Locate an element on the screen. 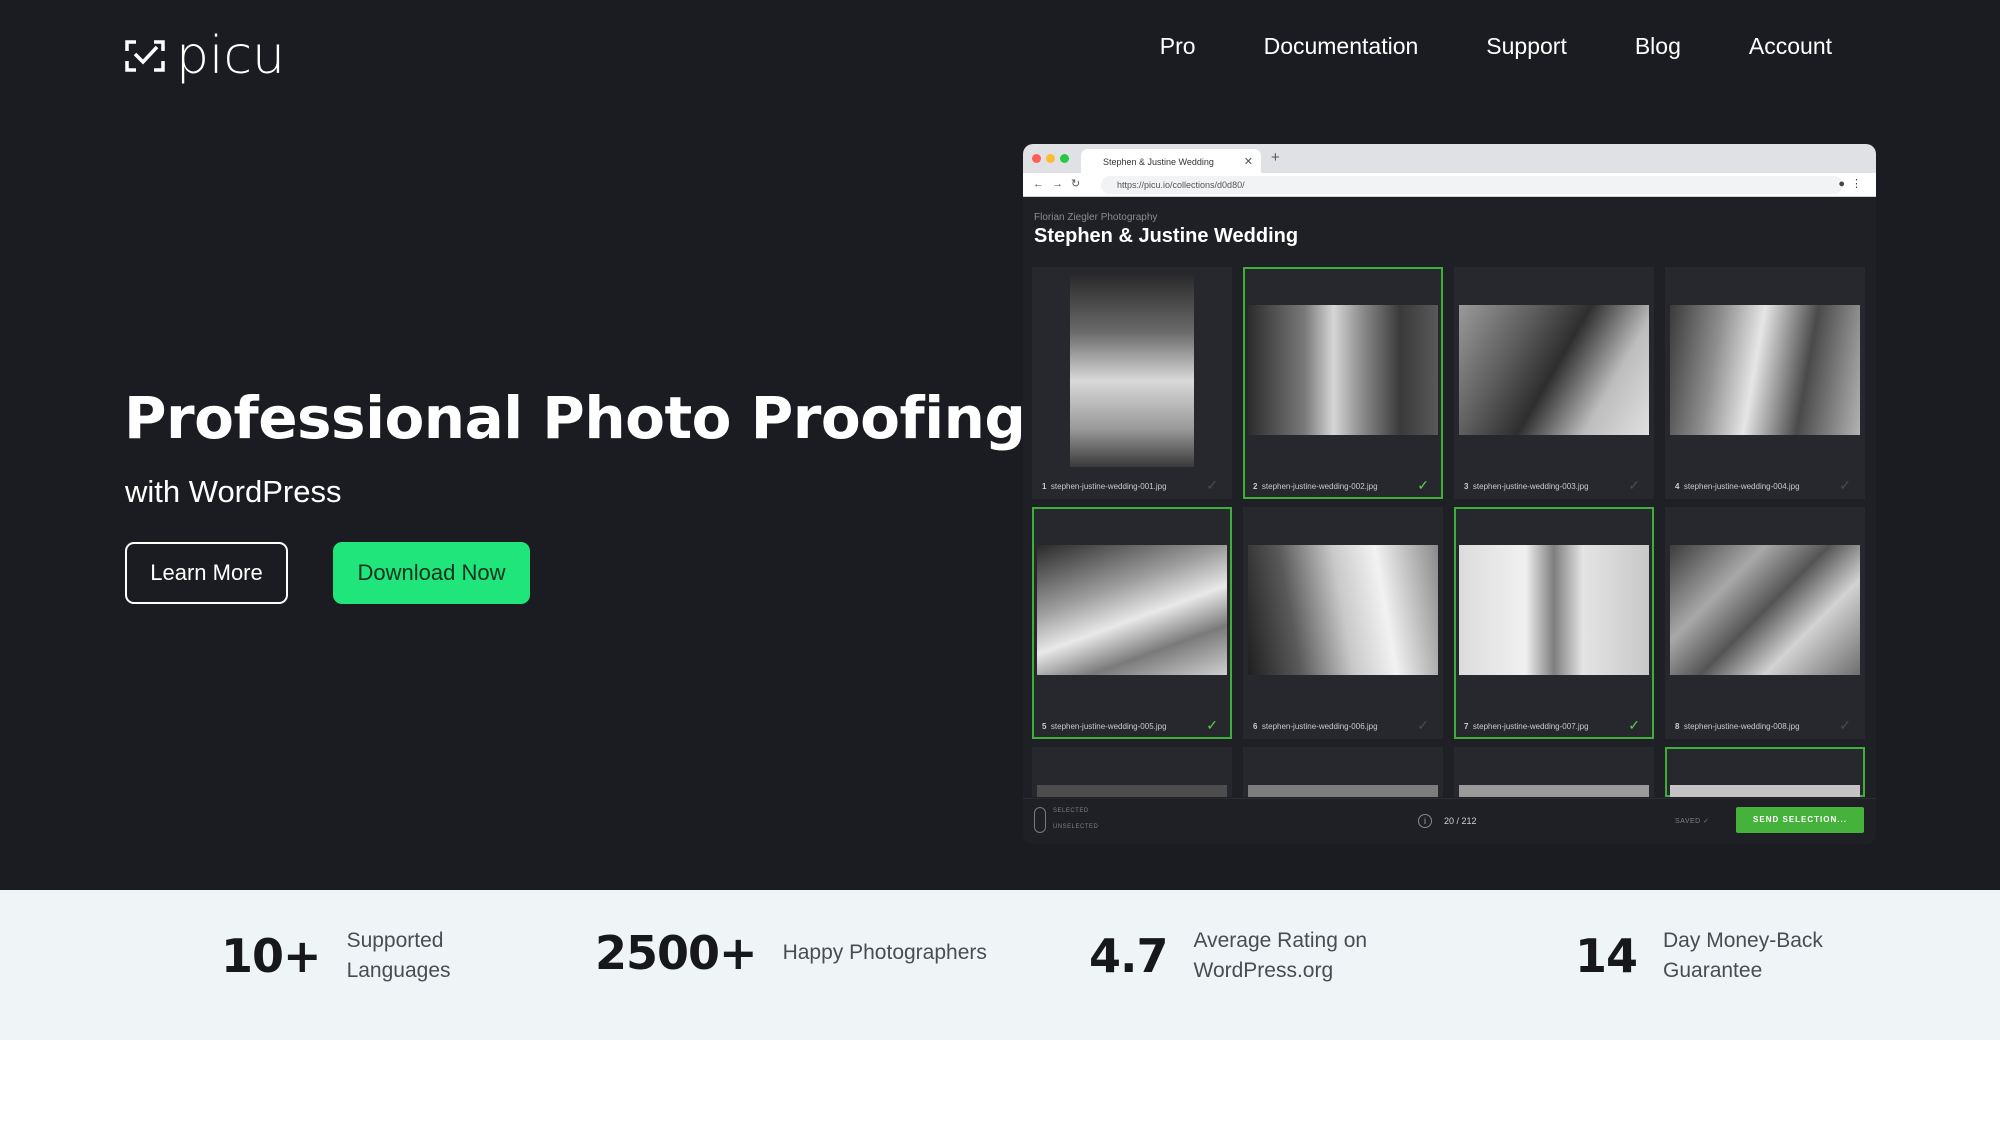 Image resolution: width=2000 pixels, height=1125 pixels. photo-card: 4 stephen-justine-wedding-004.jpg ✓ is located at coordinates (1765, 383).